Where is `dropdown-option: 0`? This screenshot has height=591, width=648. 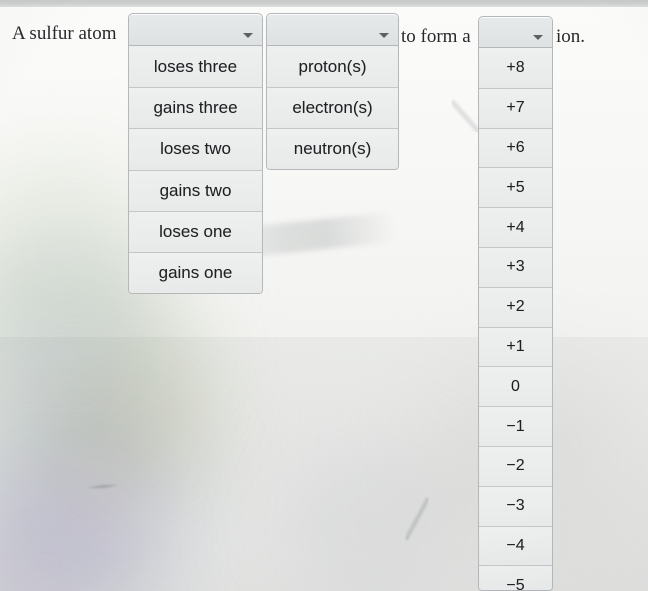
dropdown-option: 0 is located at coordinates (515, 386).